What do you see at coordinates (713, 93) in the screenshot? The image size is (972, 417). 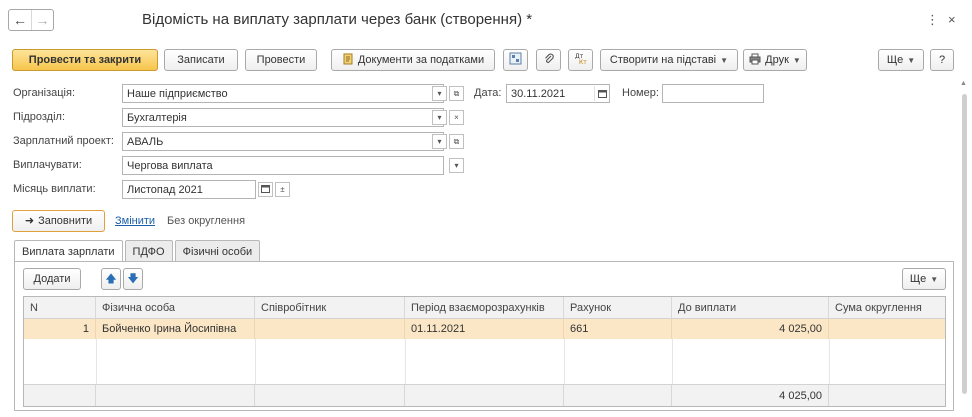 I see `number-field` at bounding box center [713, 93].